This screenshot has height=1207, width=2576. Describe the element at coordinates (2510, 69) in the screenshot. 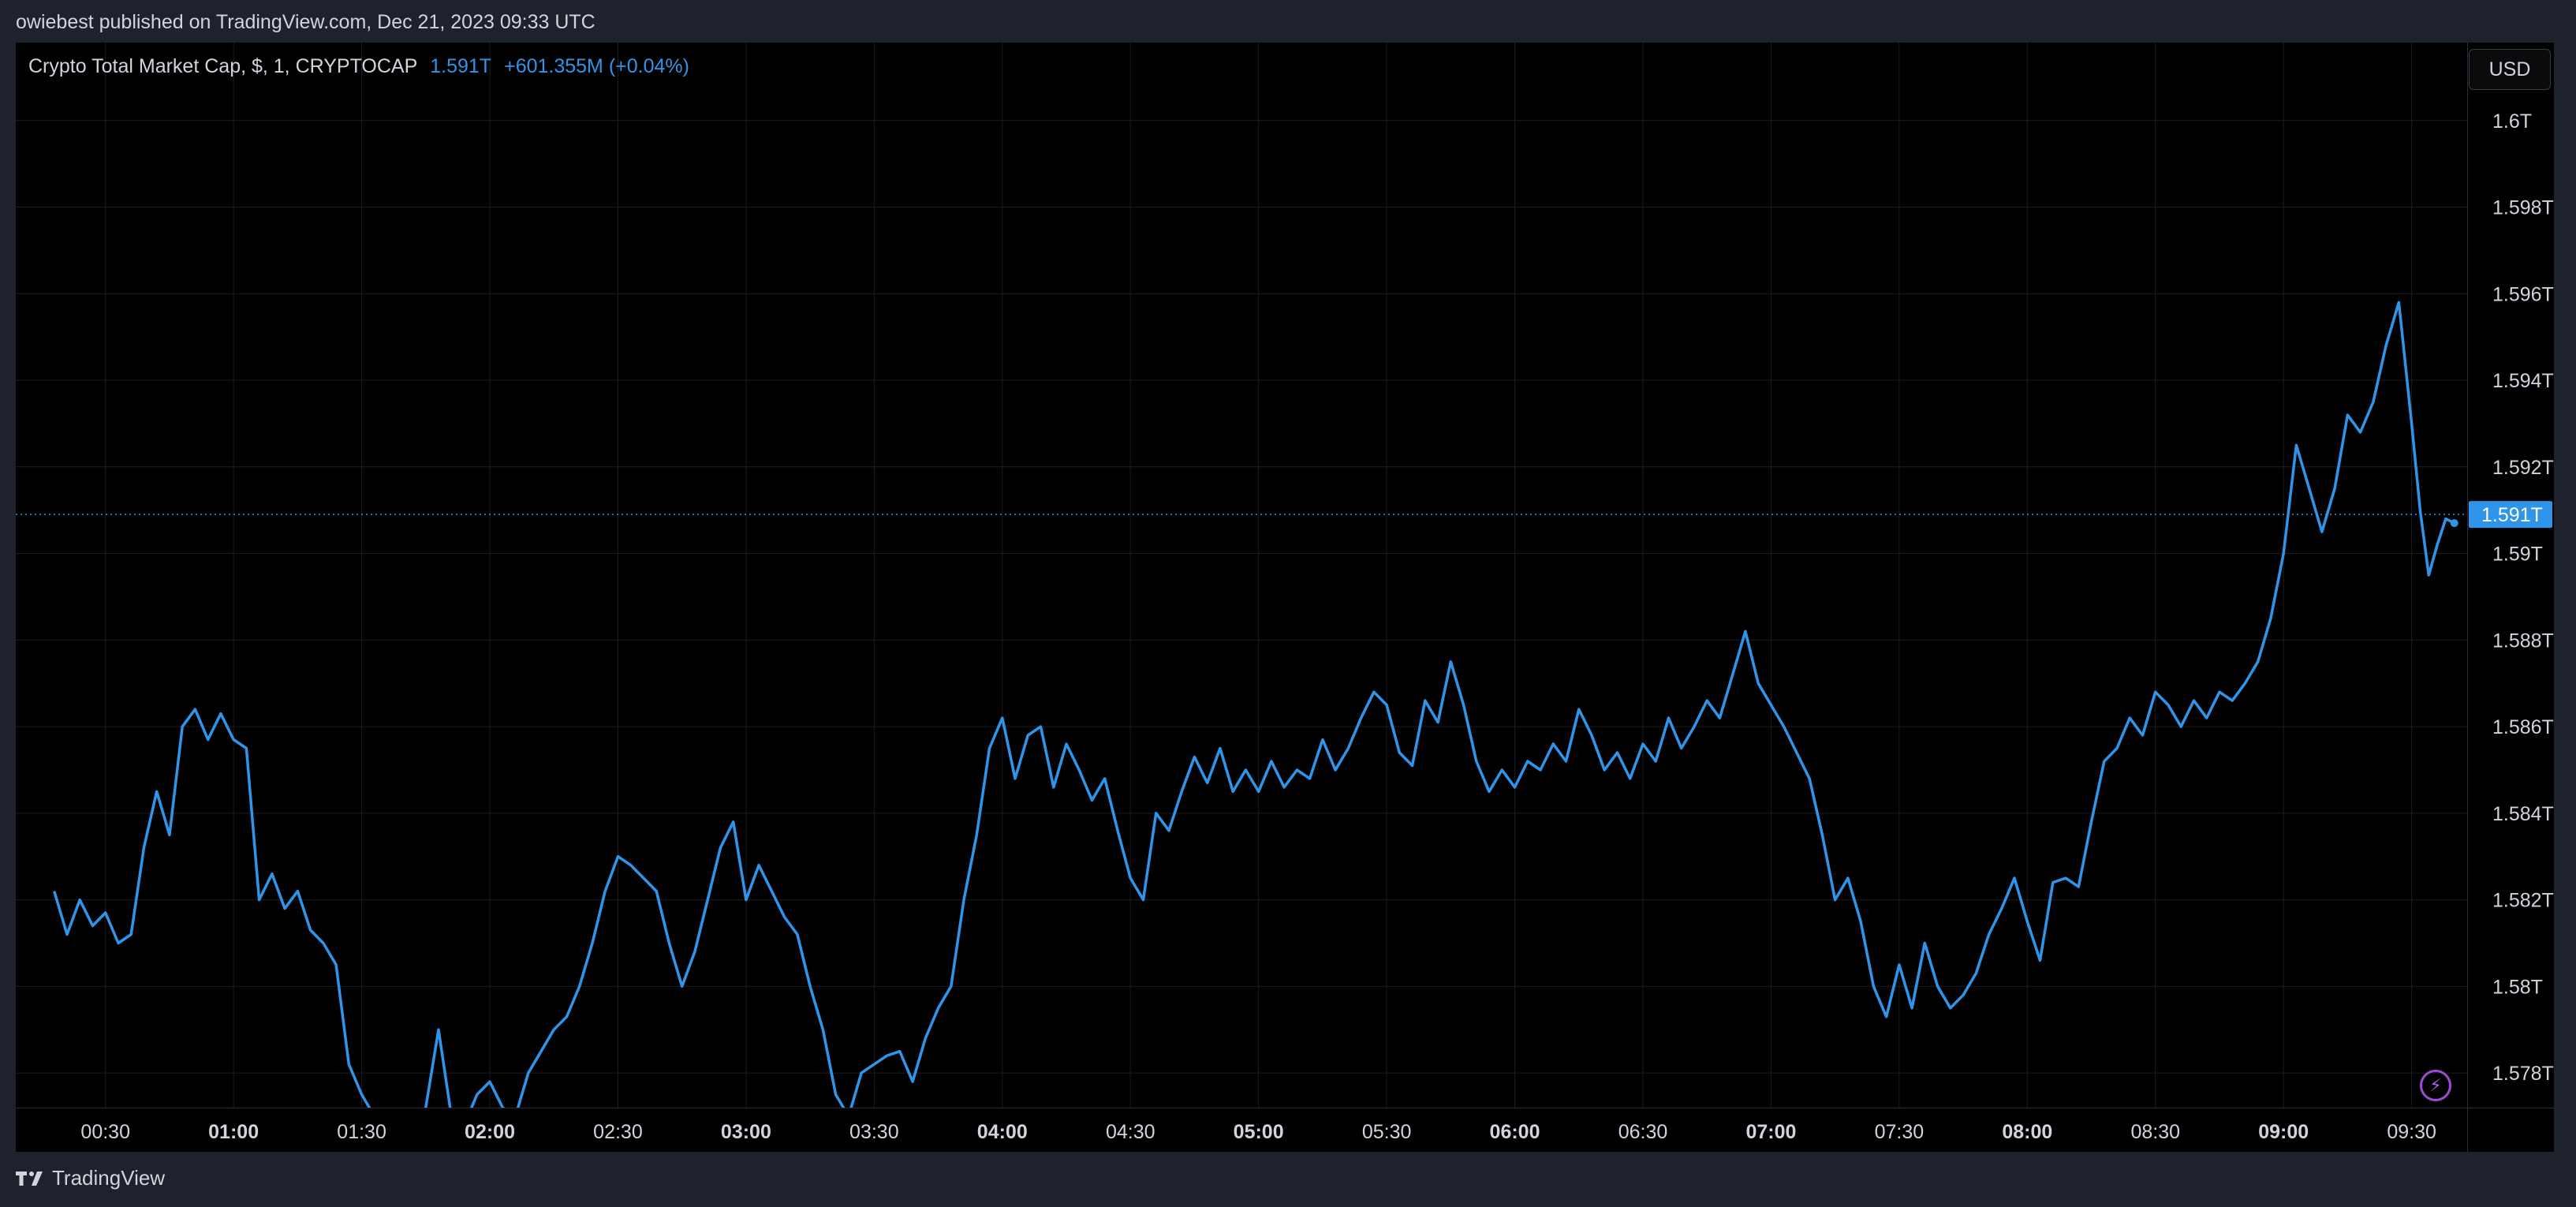

I see `currency-button: USD` at that location.